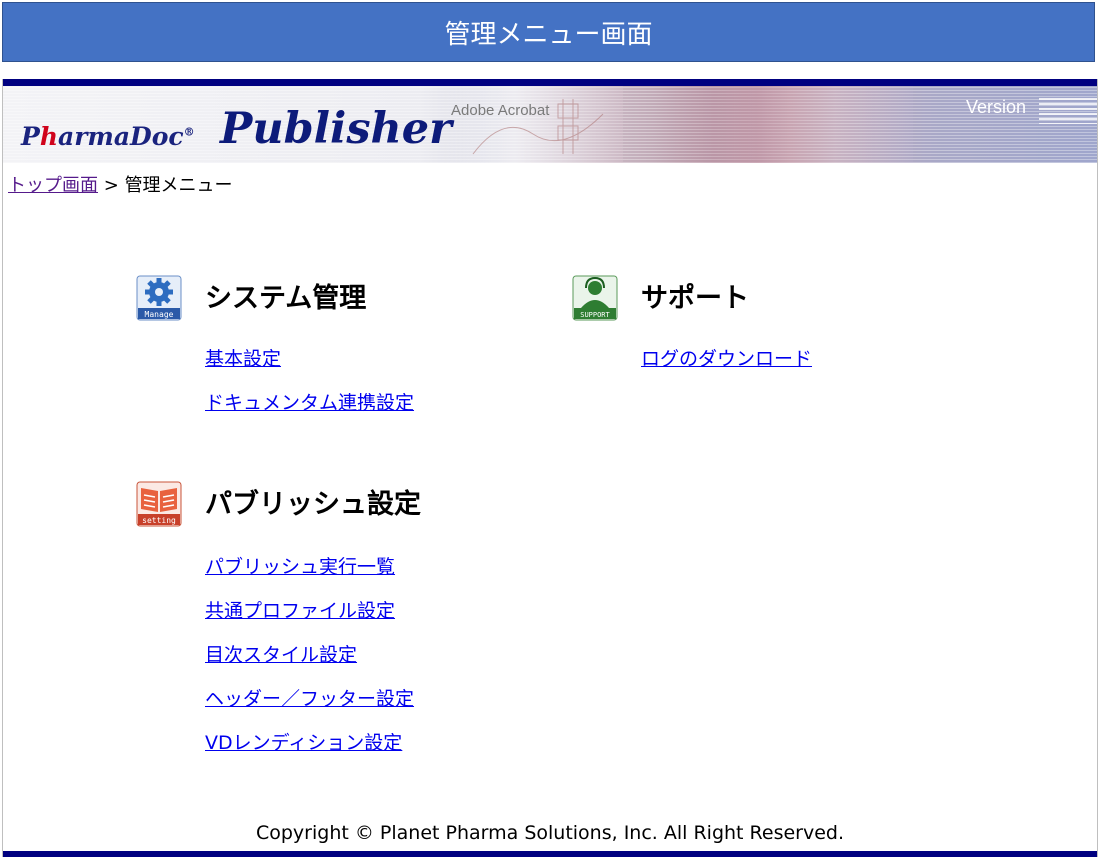 This screenshot has width=1099, height=857. I want to click on window-title-bar: 管理メニュー画面, so click(548, 32).